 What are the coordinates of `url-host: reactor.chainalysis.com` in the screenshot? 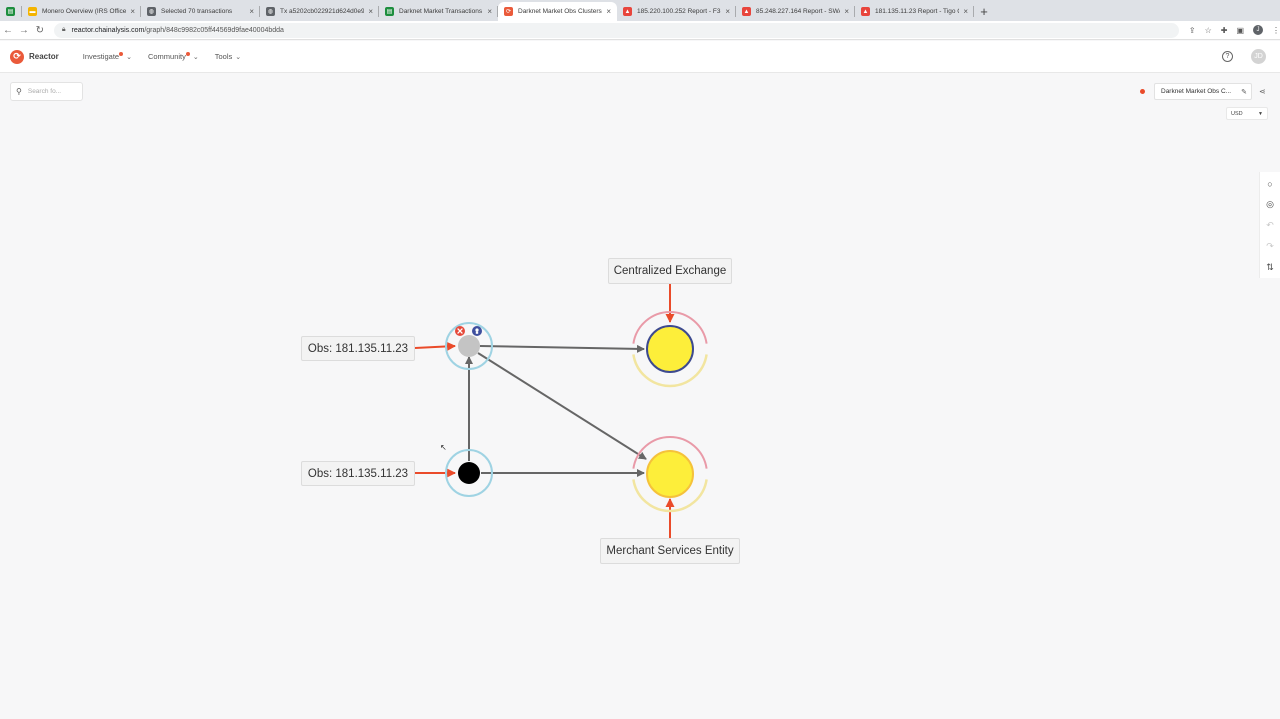 It's located at (108, 30).